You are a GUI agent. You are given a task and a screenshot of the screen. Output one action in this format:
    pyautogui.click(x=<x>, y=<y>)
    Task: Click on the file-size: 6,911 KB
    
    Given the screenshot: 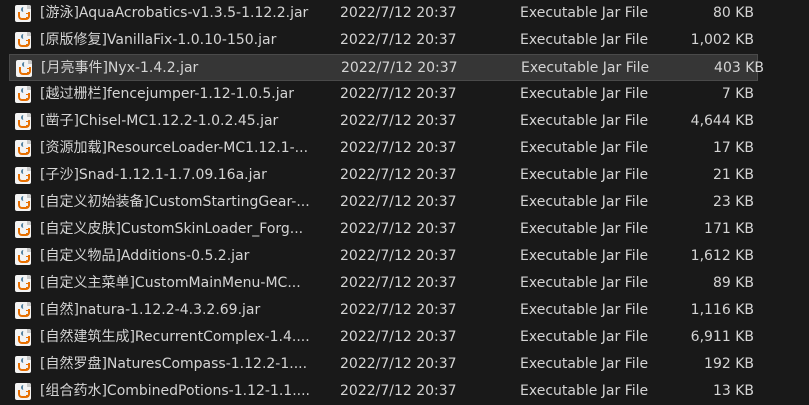 What is the action you would take?
    pyautogui.click(x=722, y=337)
    